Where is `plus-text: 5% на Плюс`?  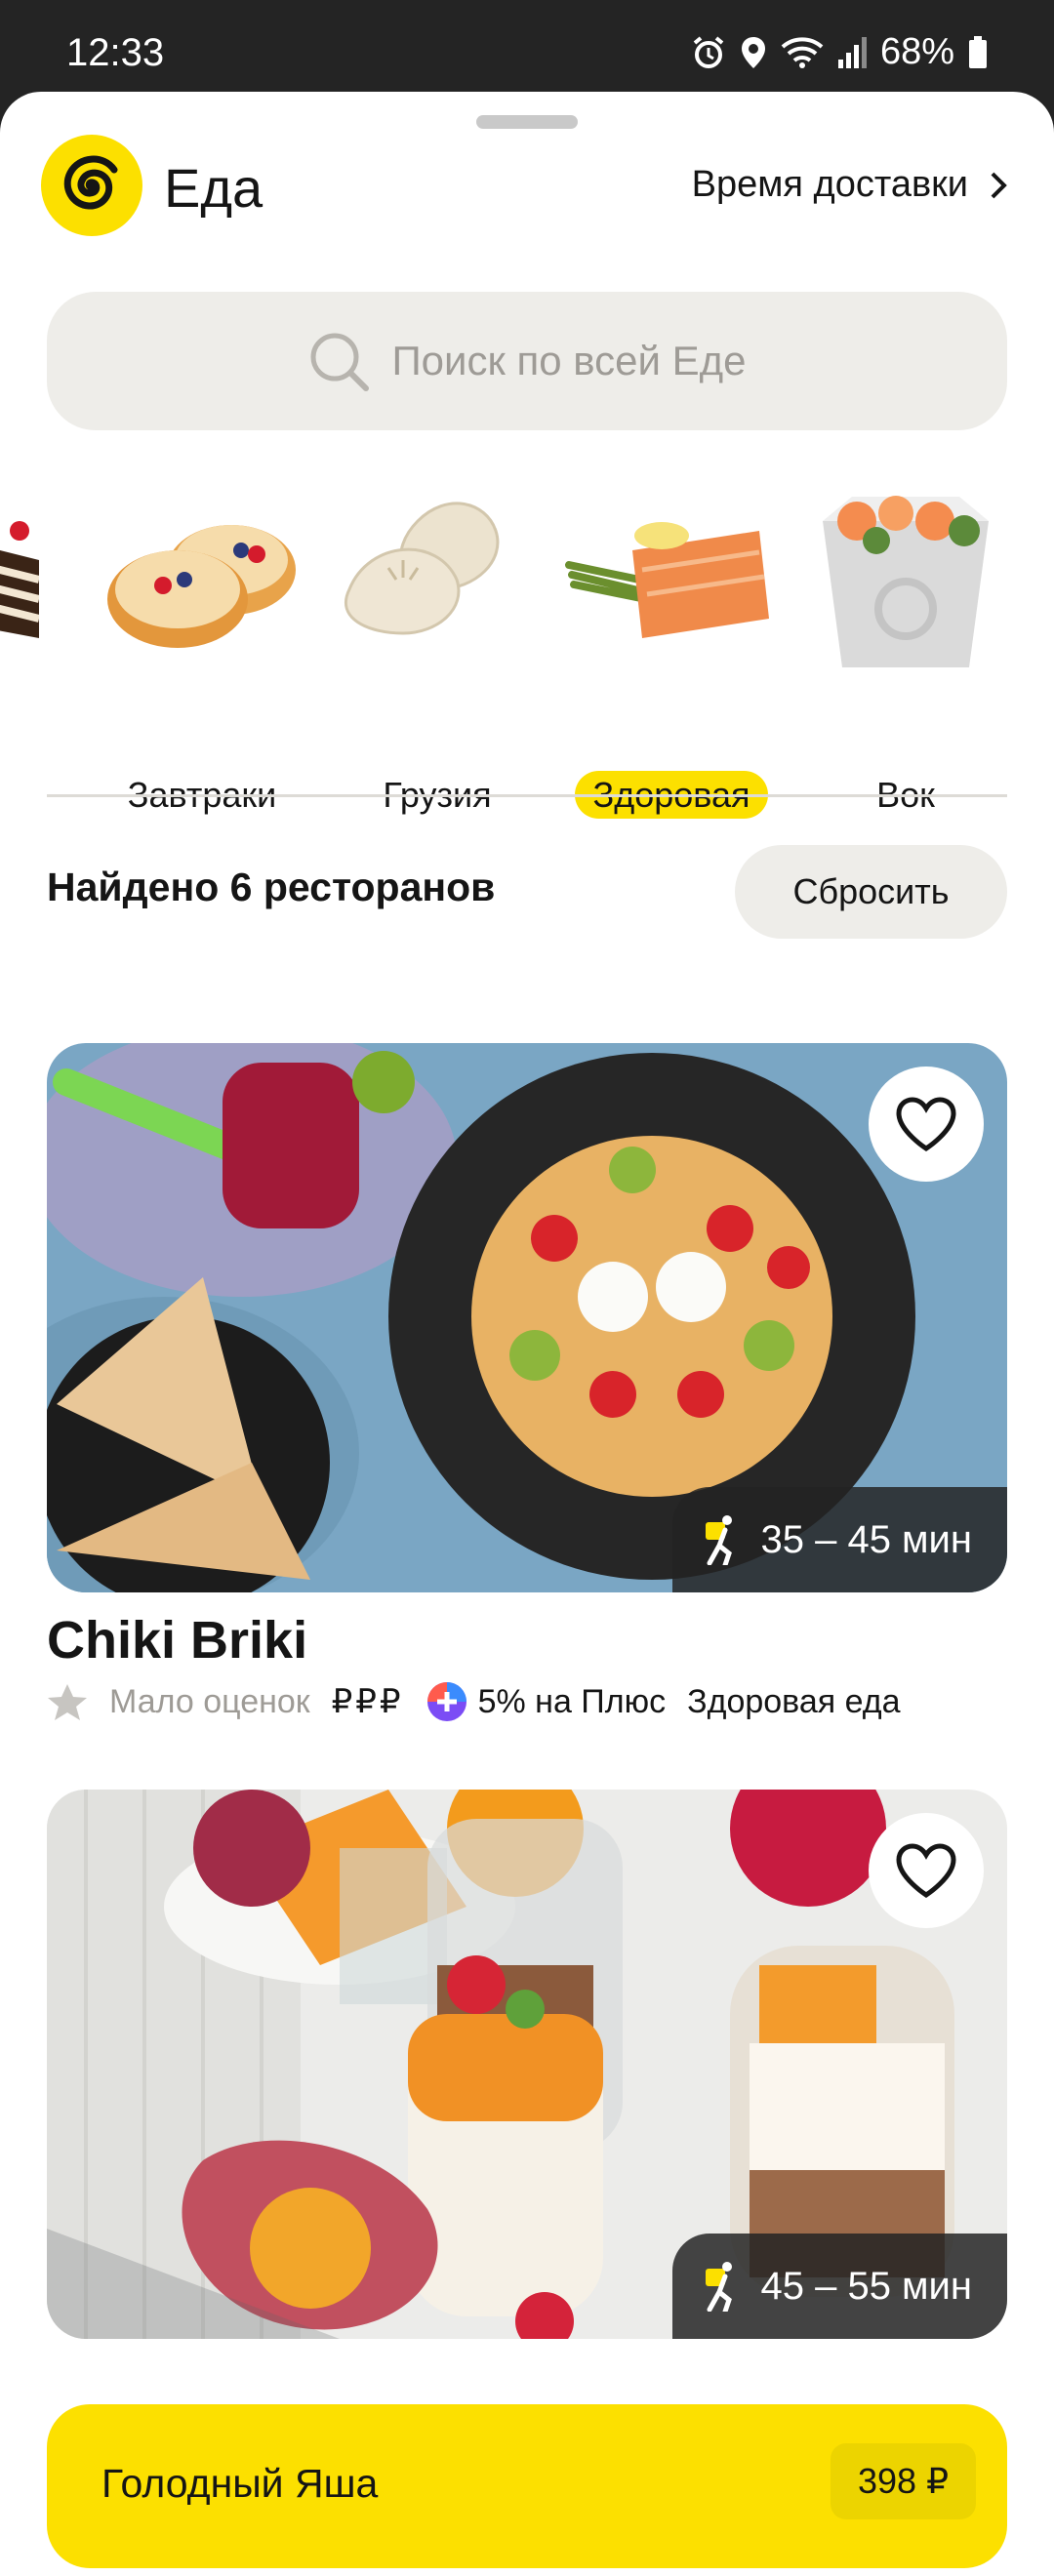 plus-text: 5% на Плюс is located at coordinates (572, 1701).